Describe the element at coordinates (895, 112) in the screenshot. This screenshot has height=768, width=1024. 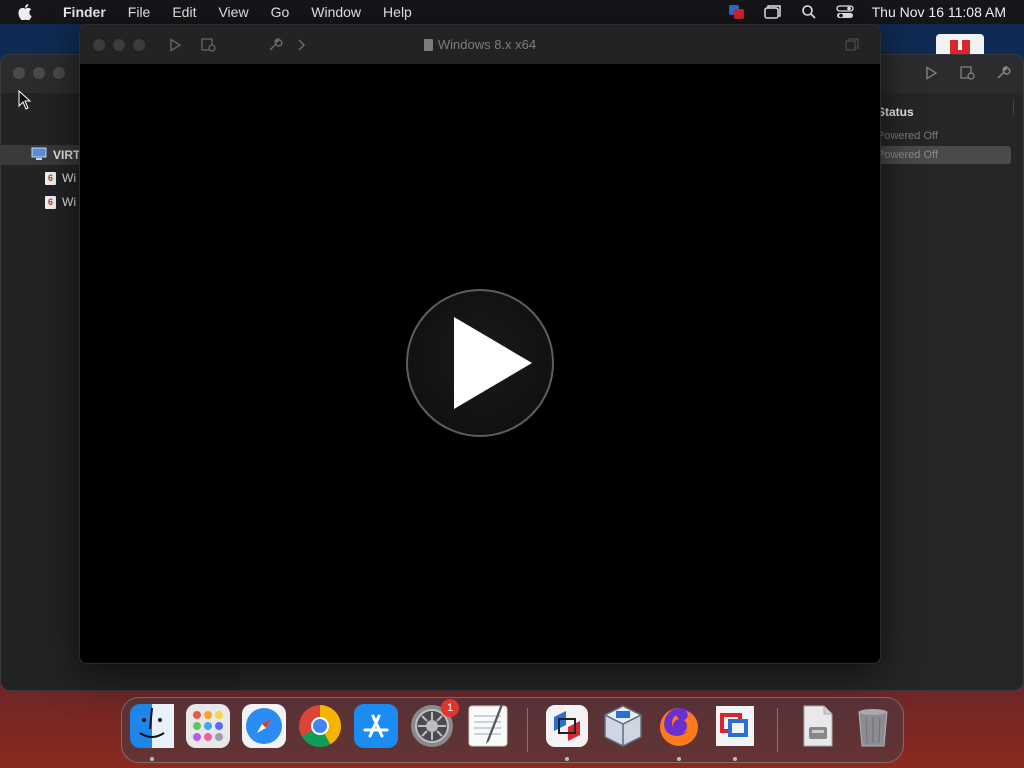
I see `status-column-header: Status` at that location.